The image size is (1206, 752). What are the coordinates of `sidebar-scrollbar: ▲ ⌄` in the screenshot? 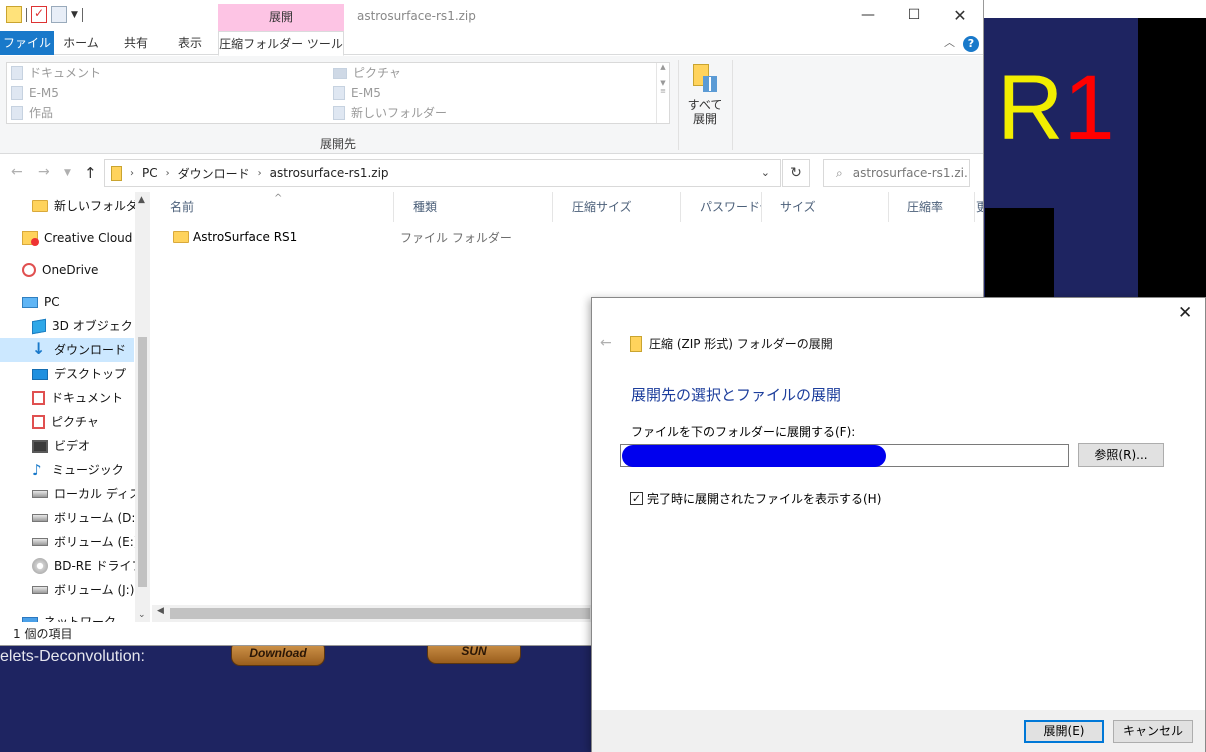 It's located at (142, 407).